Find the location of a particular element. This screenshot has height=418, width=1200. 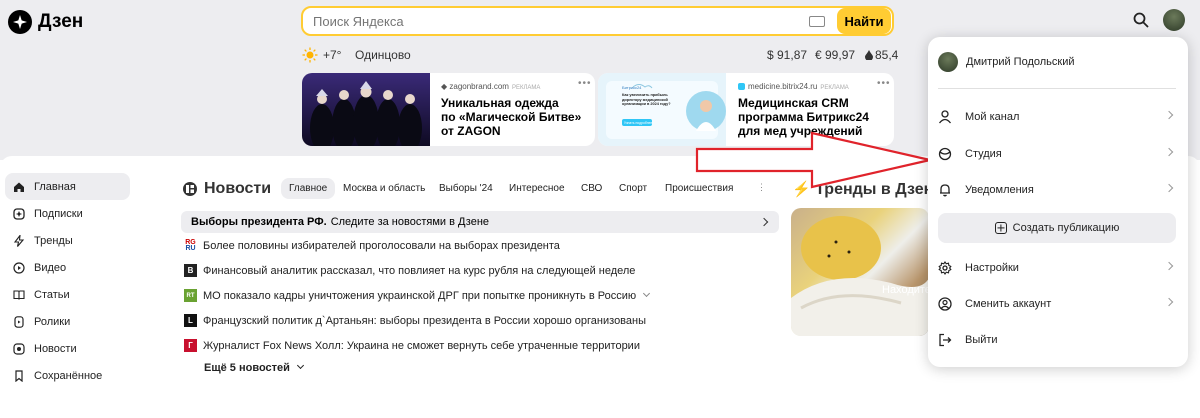

menu-item-switch-account: Сменить аккаунт is located at coordinates (1057, 304).